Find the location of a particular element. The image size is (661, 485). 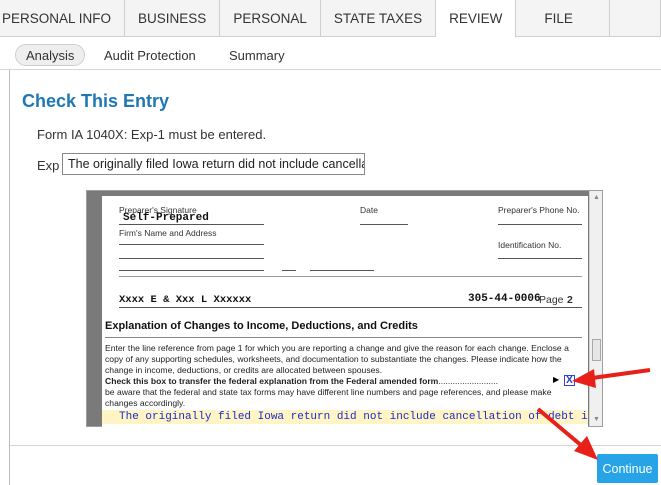

preparer-signature-value: Self-Prepared is located at coordinates (166, 218).